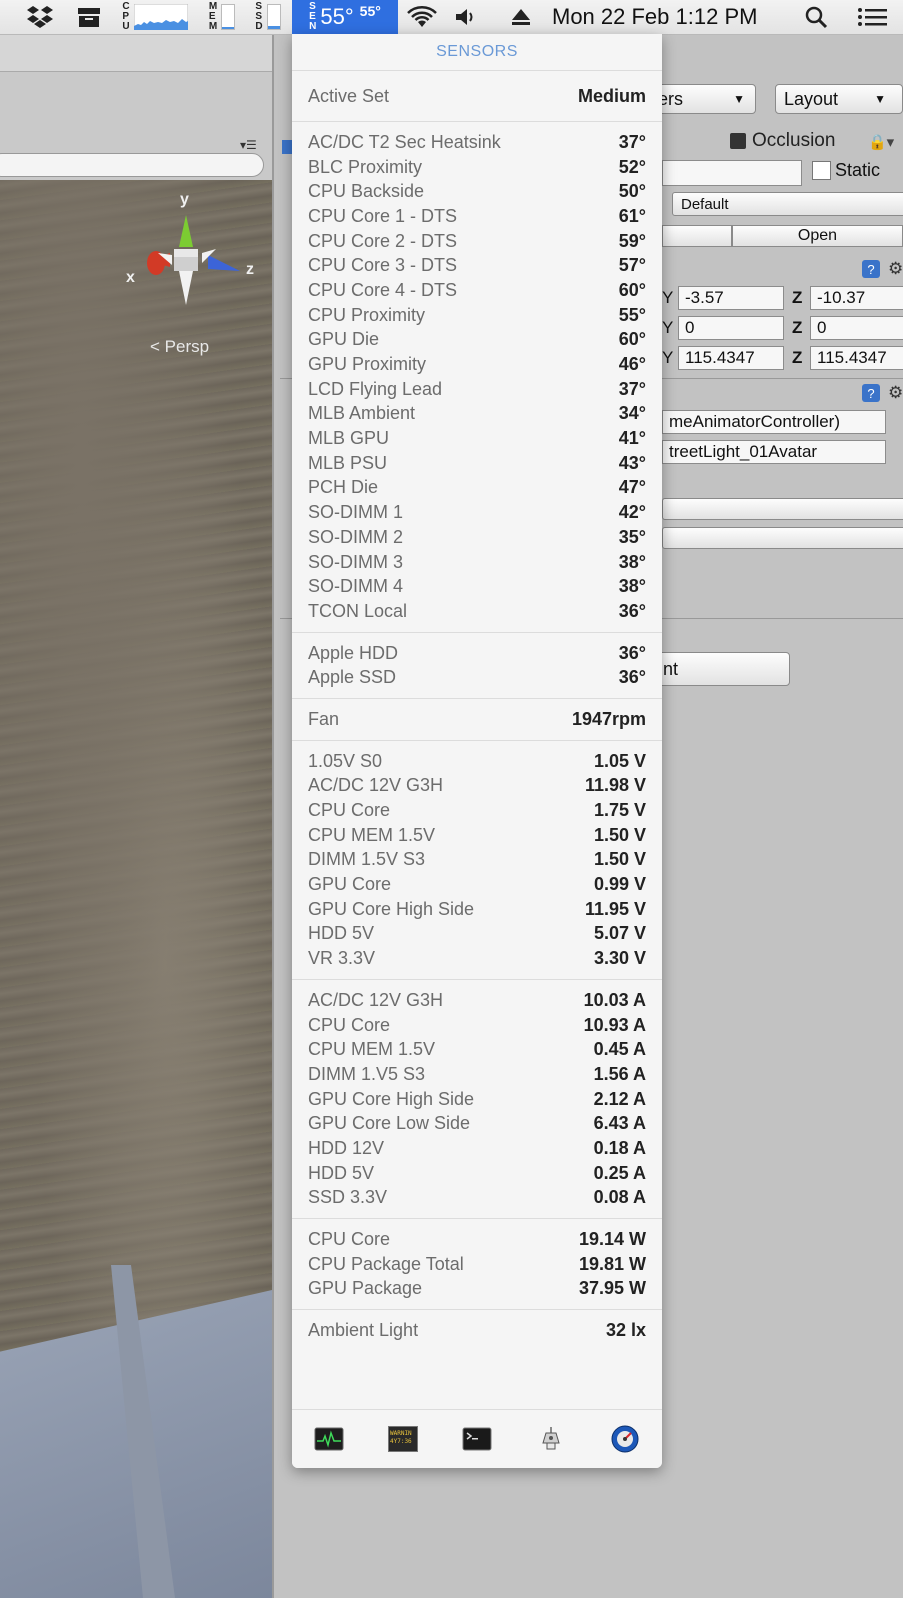  Describe the element at coordinates (774, 422) in the screenshot. I see `controller-field: meAnimatorController)` at that location.